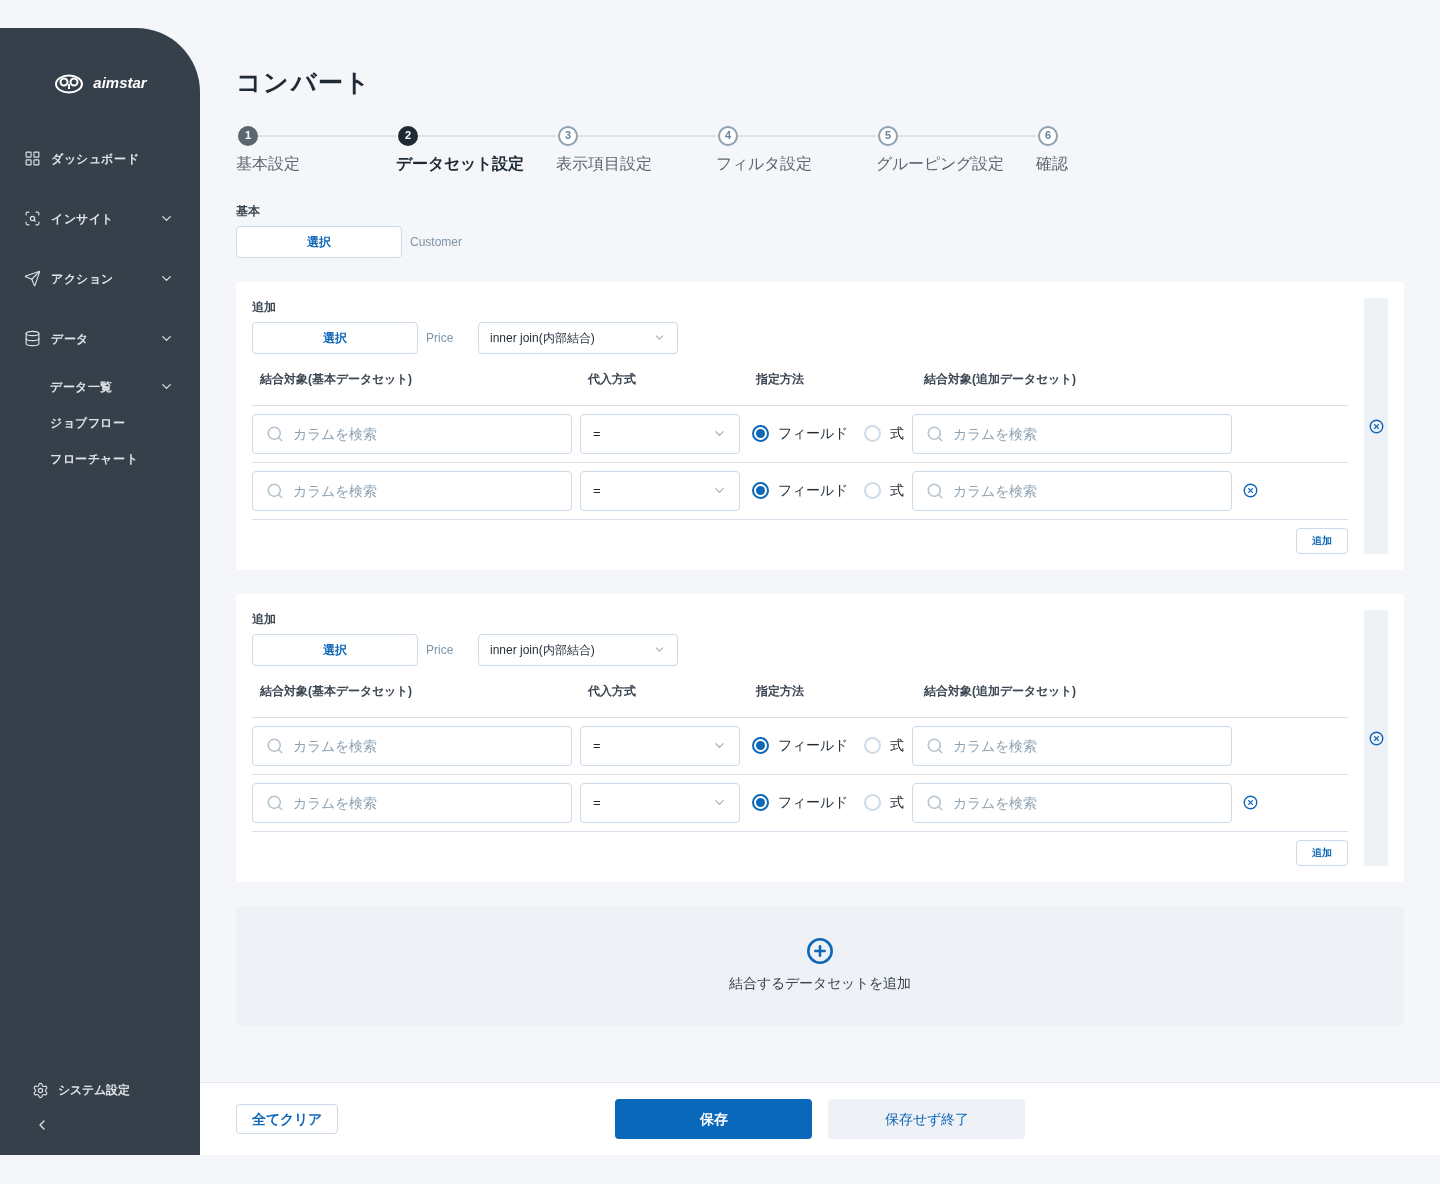 The height and width of the screenshot is (1184, 1440). I want to click on sidebar-item: データ, so click(100, 338).